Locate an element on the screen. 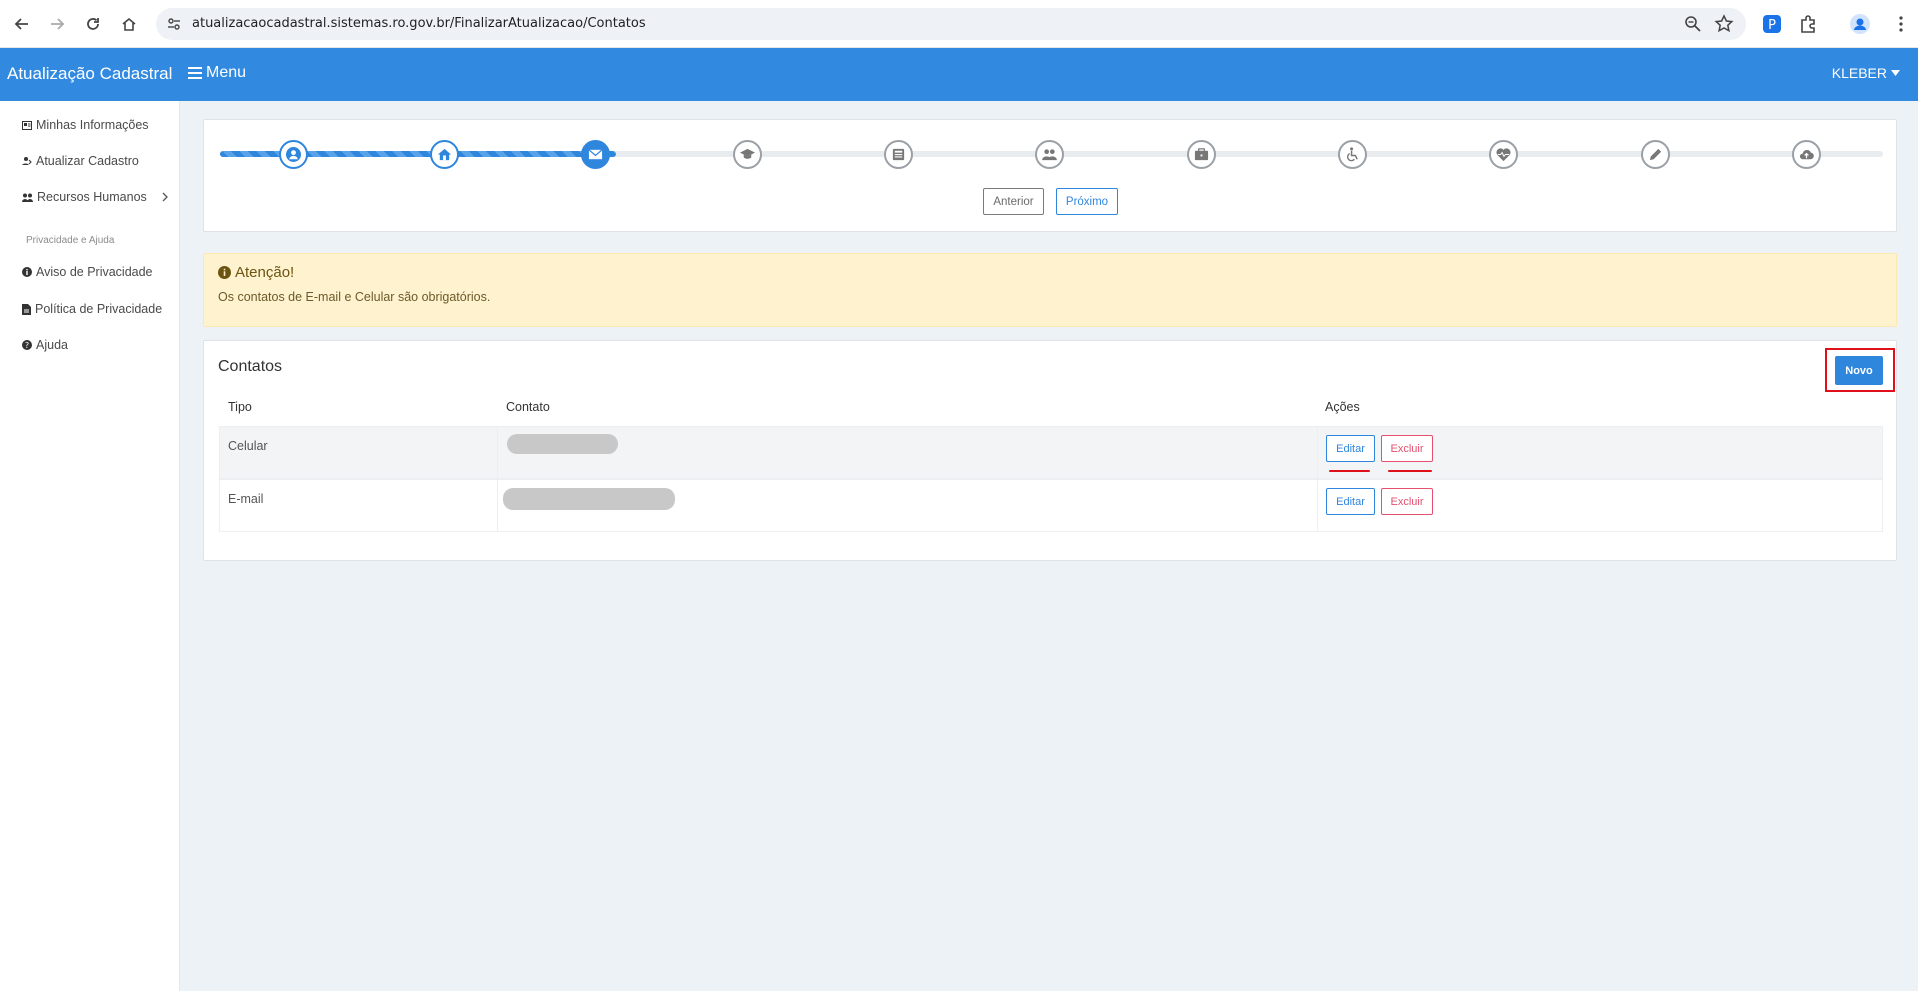 This screenshot has height=991, width=1918. sidebar-item-recursos-humanos: Recursos Humanos is located at coordinates (95, 197).